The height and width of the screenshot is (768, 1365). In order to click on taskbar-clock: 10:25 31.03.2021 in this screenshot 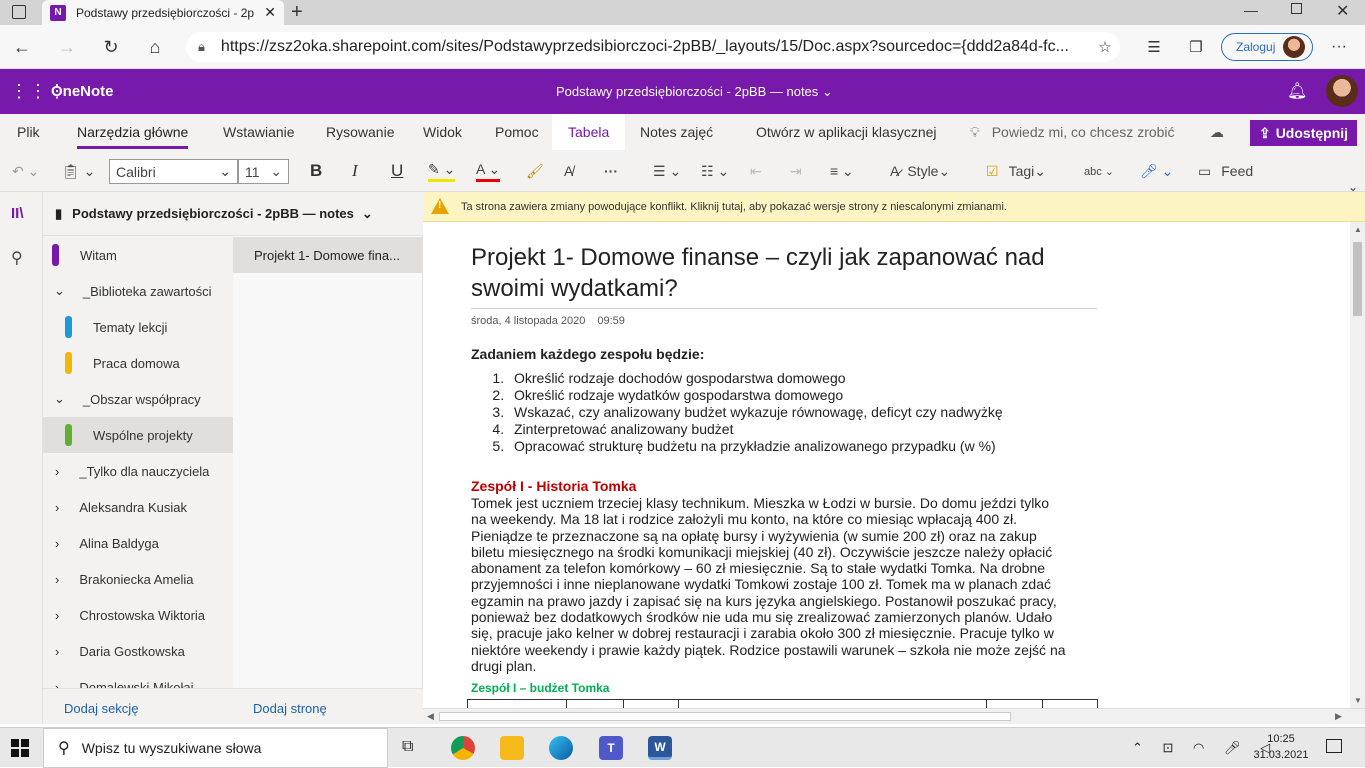, I will do `click(1281, 747)`.